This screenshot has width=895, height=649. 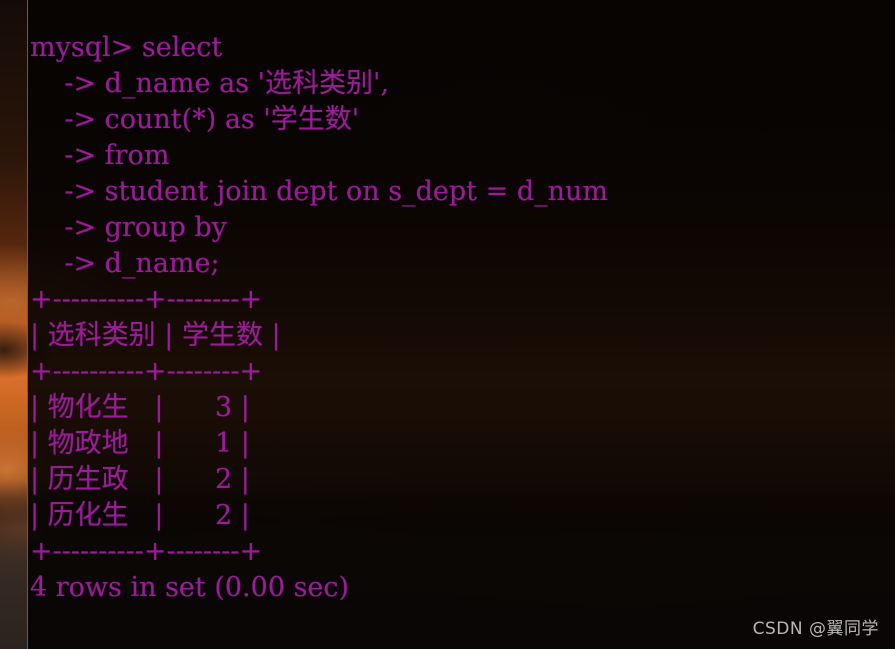 I want to click on result-table-row: | 物化生 | 3 |, so click(x=140, y=407).